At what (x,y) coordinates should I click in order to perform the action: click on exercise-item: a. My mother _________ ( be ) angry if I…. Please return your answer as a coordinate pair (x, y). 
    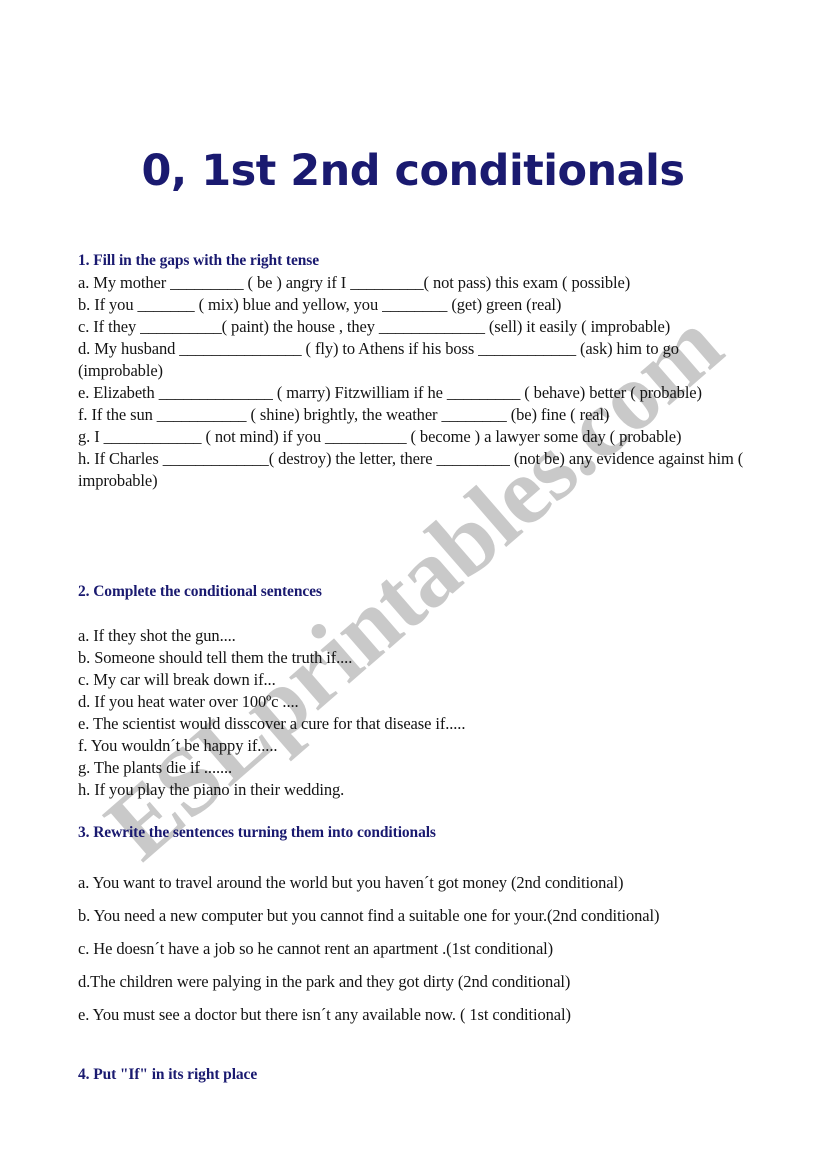
    Looking at the image, I should click on (354, 282).